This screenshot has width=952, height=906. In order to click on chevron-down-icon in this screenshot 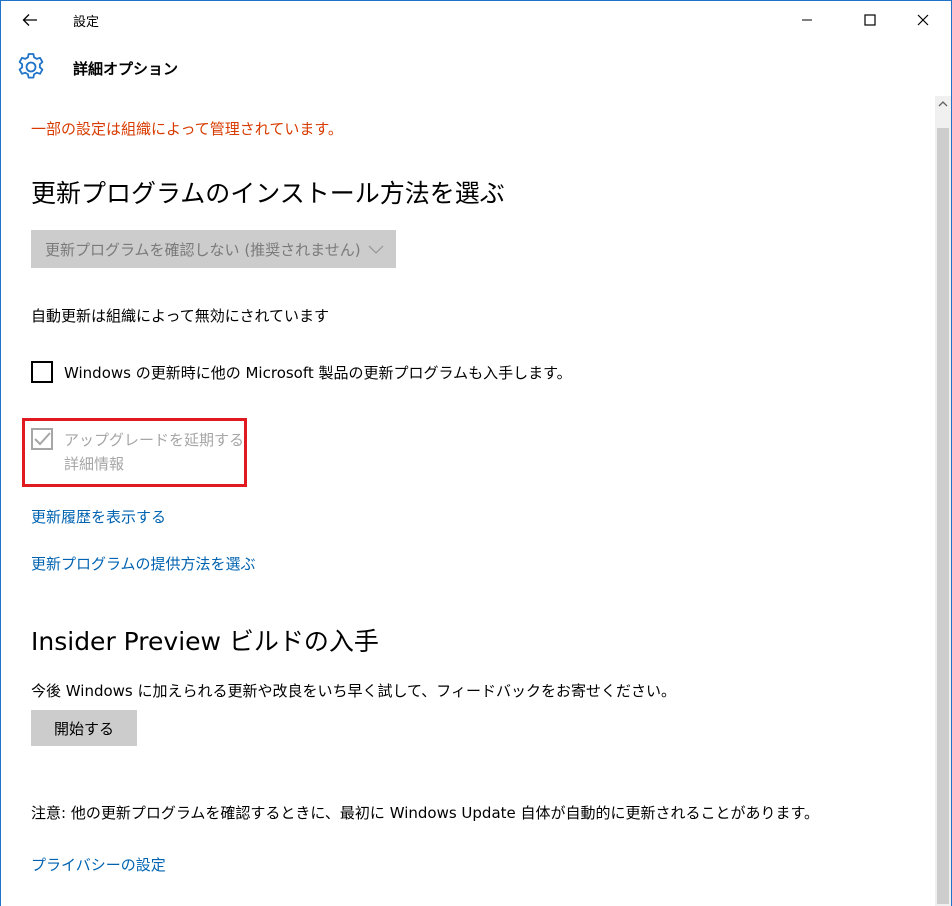, I will do `click(376, 249)`.